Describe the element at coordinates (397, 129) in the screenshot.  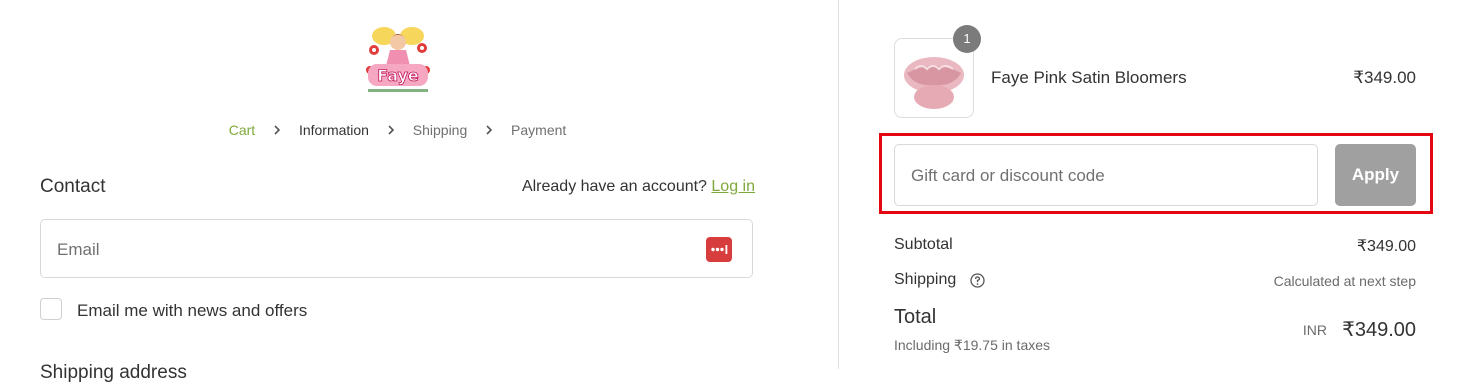
I see `breadcrumb: Cart Information Shipping Payment` at that location.